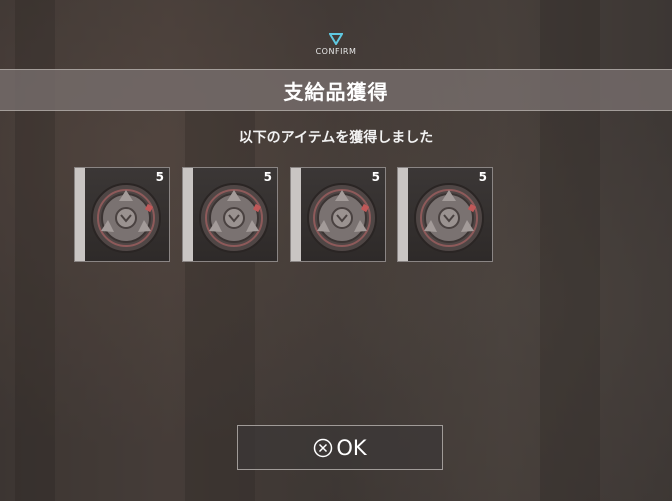  What do you see at coordinates (336, 39) in the screenshot?
I see `triangle-down-icon` at bounding box center [336, 39].